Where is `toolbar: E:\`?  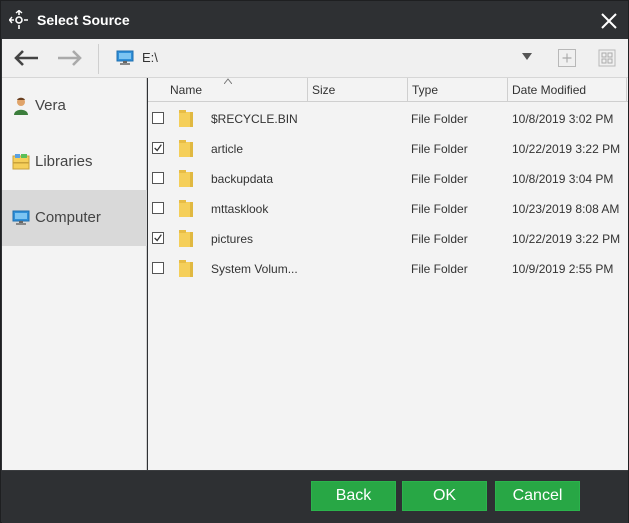
toolbar: E:\ is located at coordinates (315, 58).